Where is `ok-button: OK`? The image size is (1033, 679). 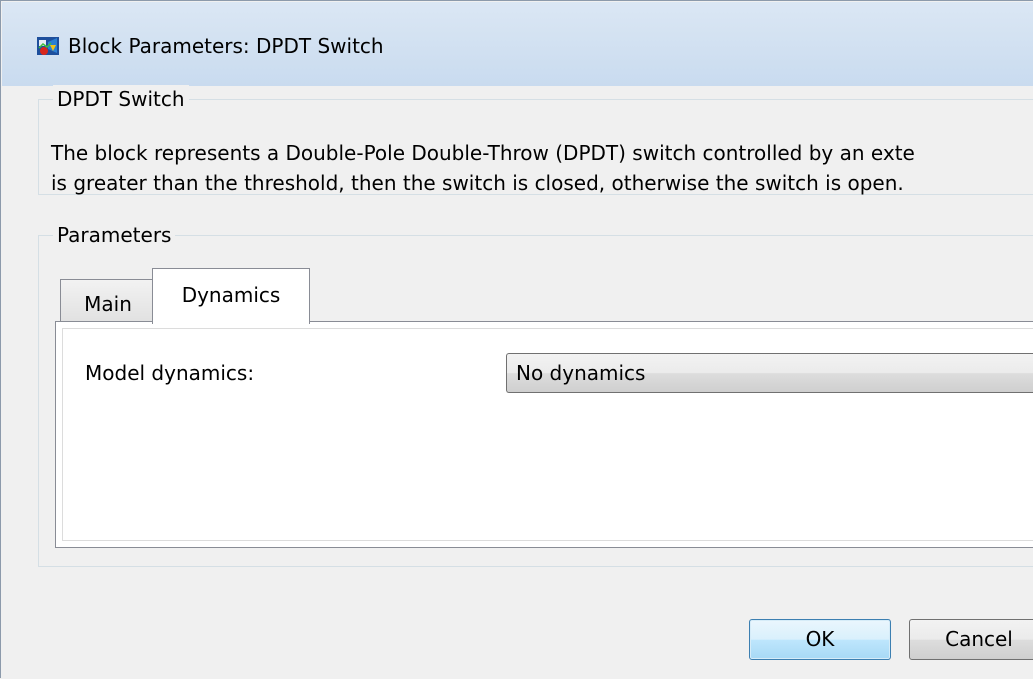 ok-button: OK is located at coordinates (820, 639).